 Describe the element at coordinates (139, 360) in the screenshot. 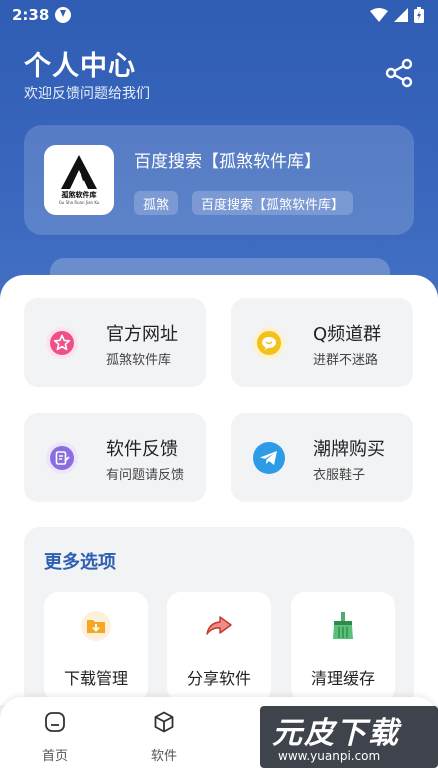

I see `tile-subtitle: 孤煞软件库` at that location.